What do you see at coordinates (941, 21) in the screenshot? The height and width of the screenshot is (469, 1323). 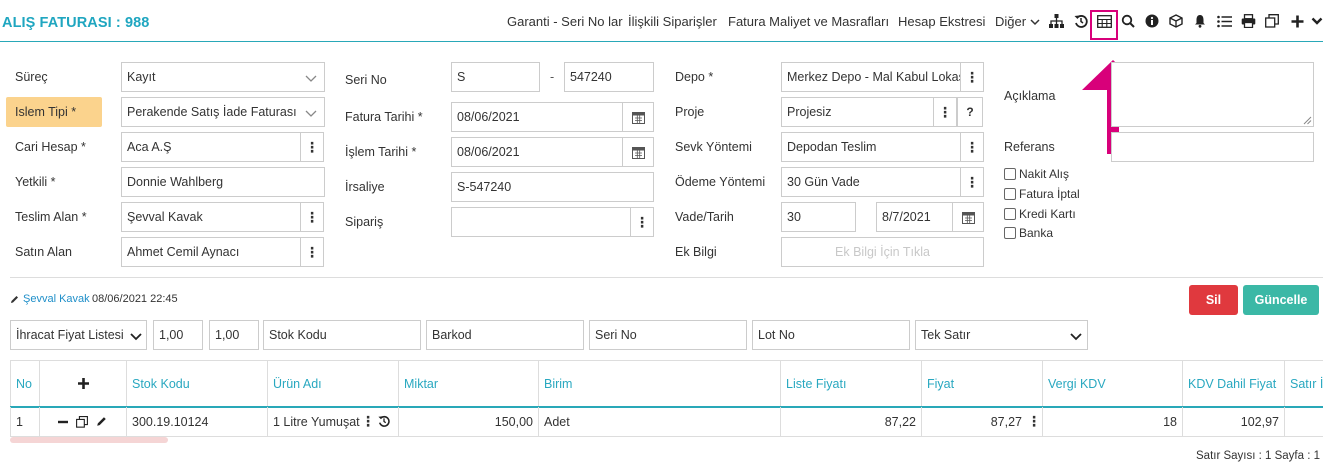 I see `link-hesap-ekstresi: Hesap Ekstresi` at bounding box center [941, 21].